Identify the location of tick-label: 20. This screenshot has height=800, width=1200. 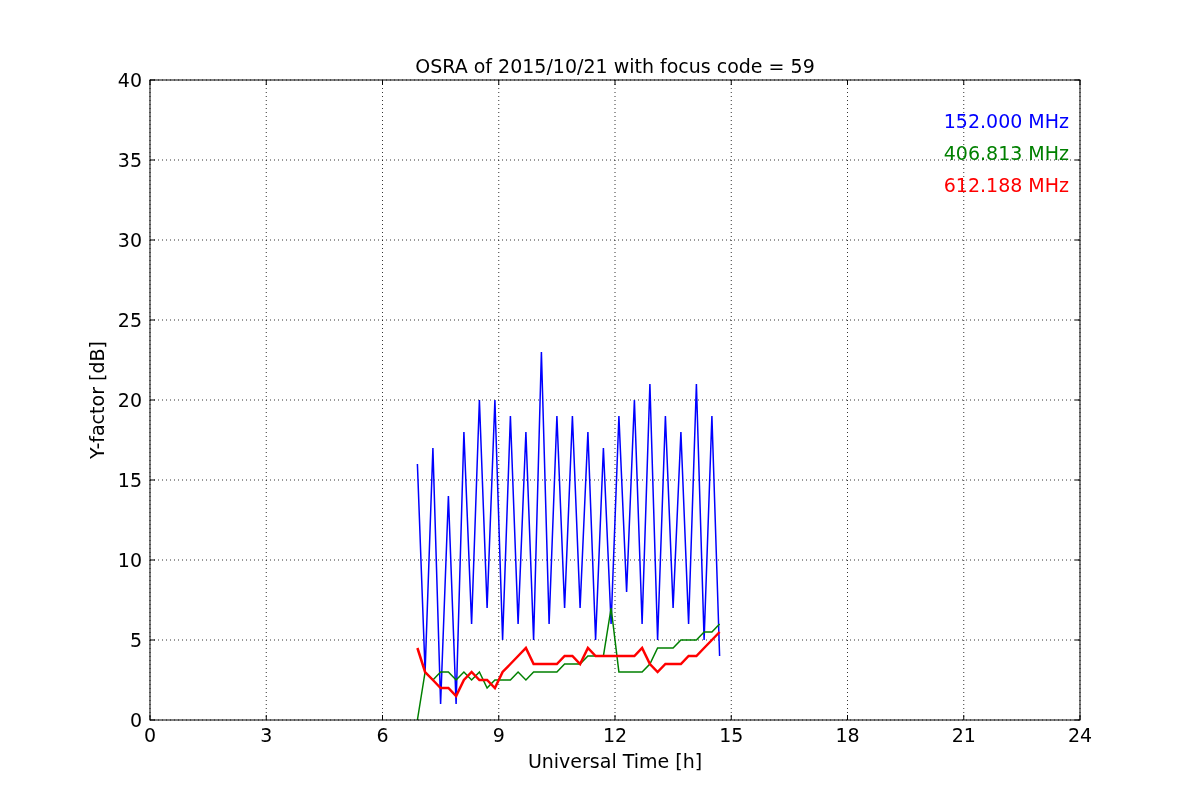
(129, 400).